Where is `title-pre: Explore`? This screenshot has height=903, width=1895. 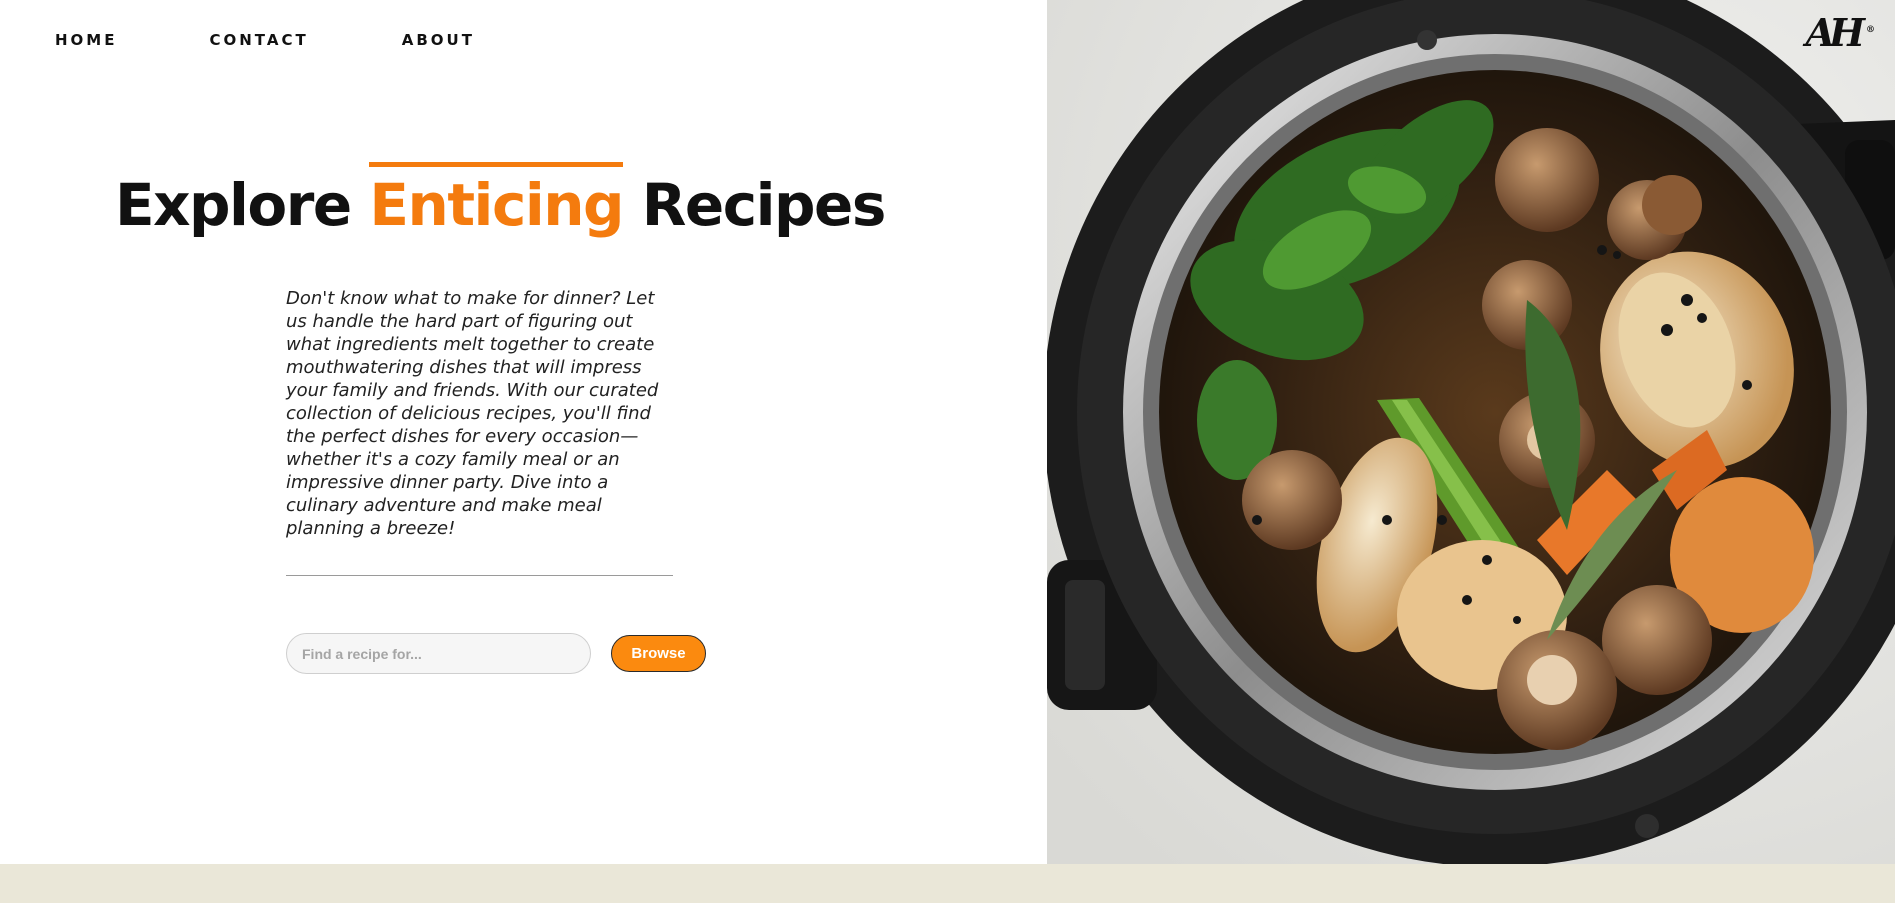
title-pre: Explore is located at coordinates (233, 205).